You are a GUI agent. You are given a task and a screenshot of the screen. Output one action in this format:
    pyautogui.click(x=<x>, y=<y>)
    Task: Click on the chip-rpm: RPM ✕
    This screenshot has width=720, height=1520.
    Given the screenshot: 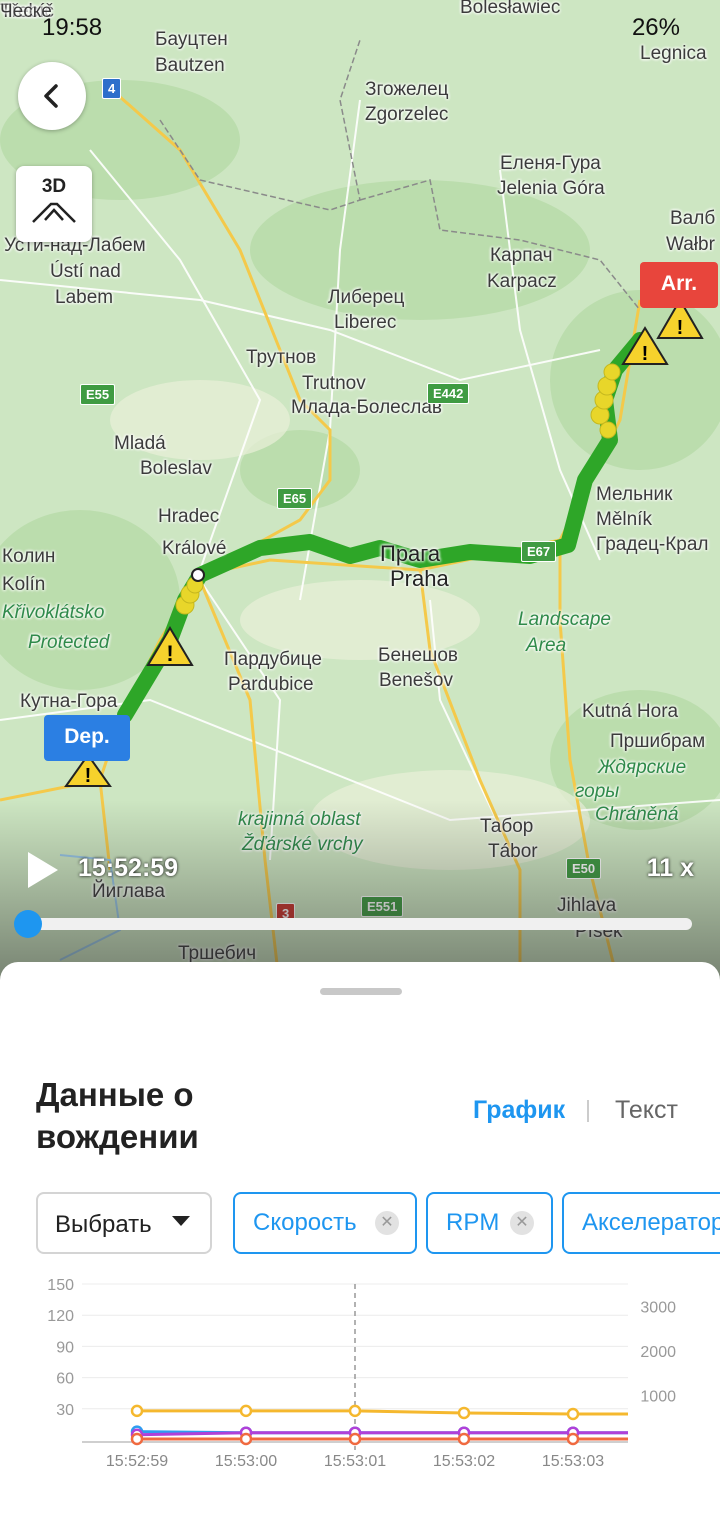 What is the action you would take?
    pyautogui.click(x=489, y=1223)
    